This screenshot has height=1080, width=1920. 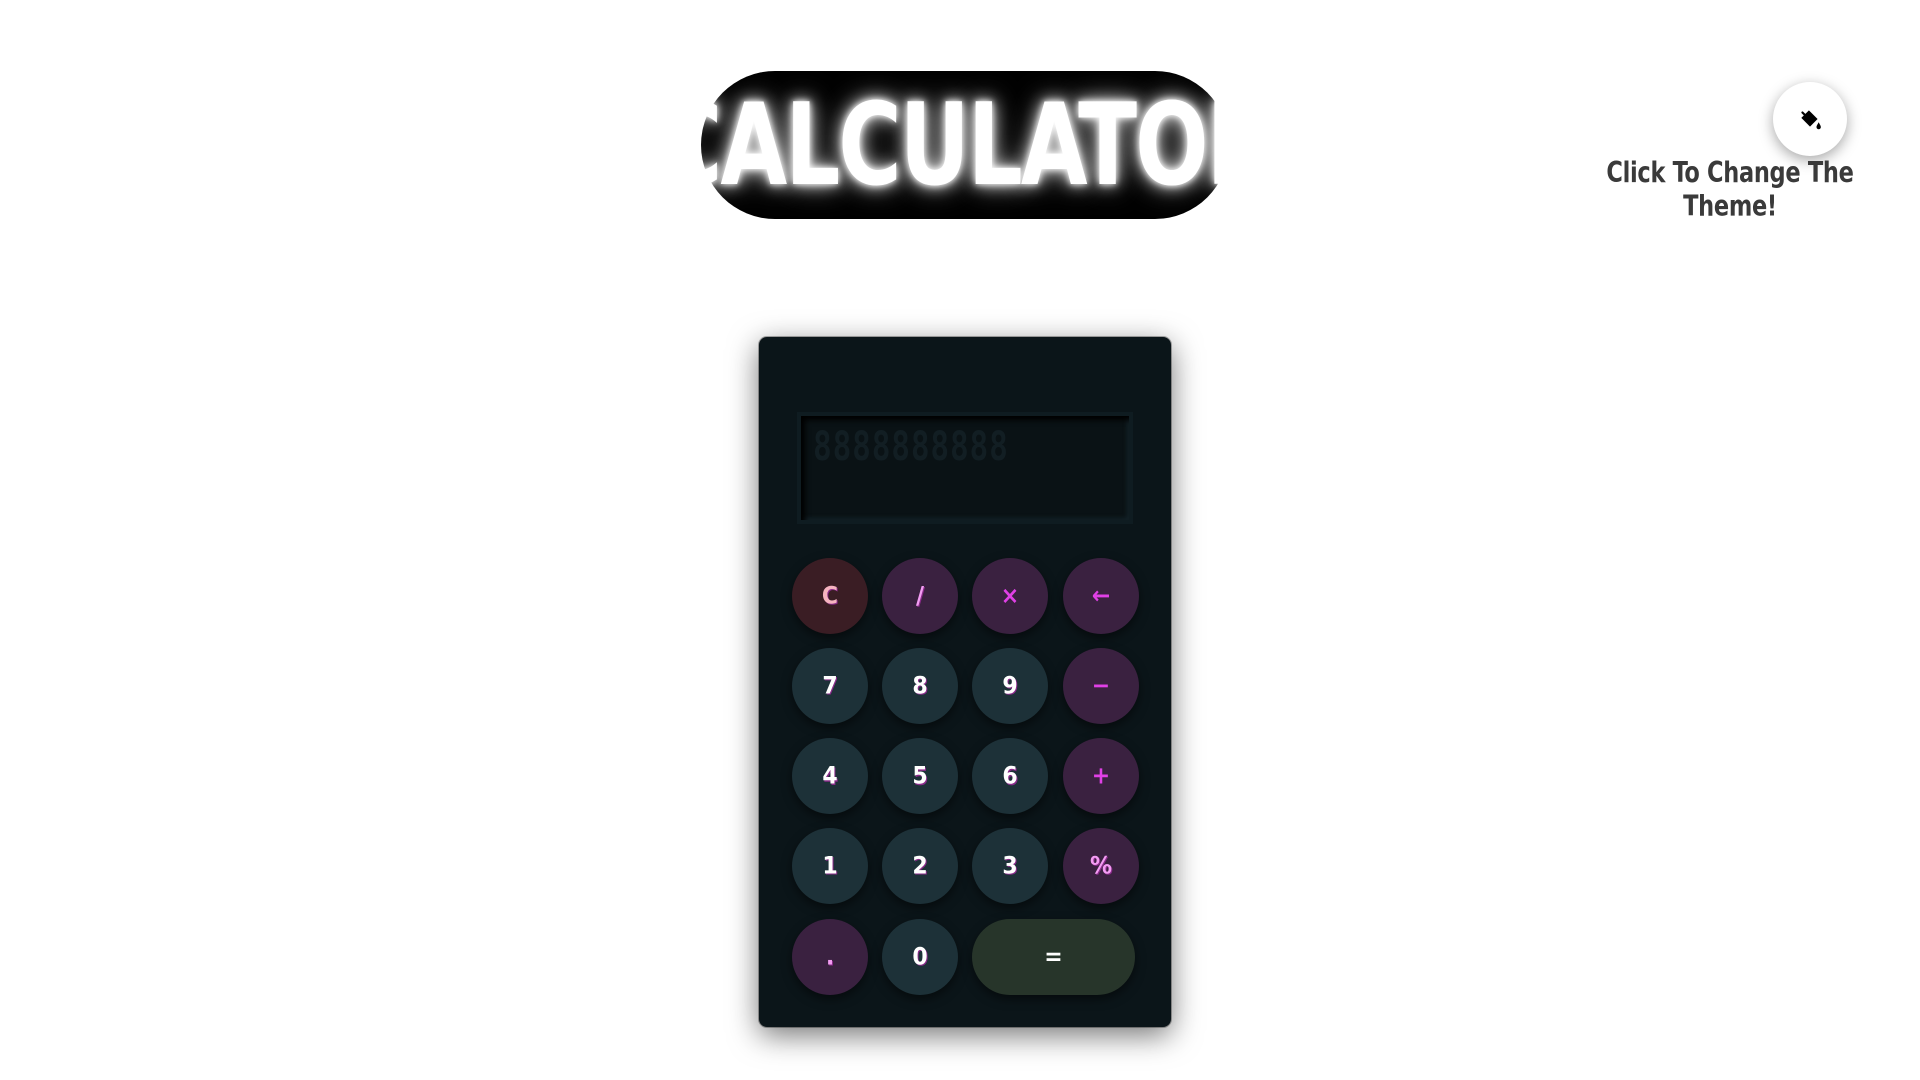 I want to click on multiply-button: ×, so click(x=1010, y=596).